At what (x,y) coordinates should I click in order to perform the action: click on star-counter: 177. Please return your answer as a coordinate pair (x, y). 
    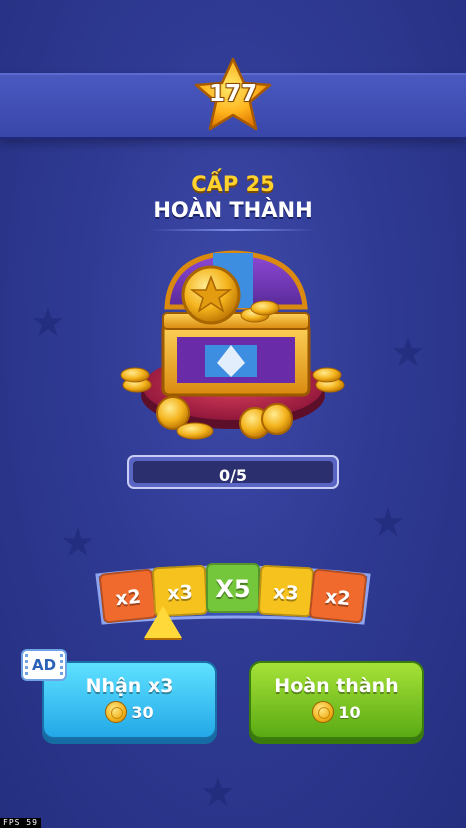
    Looking at the image, I should click on (233, 95).